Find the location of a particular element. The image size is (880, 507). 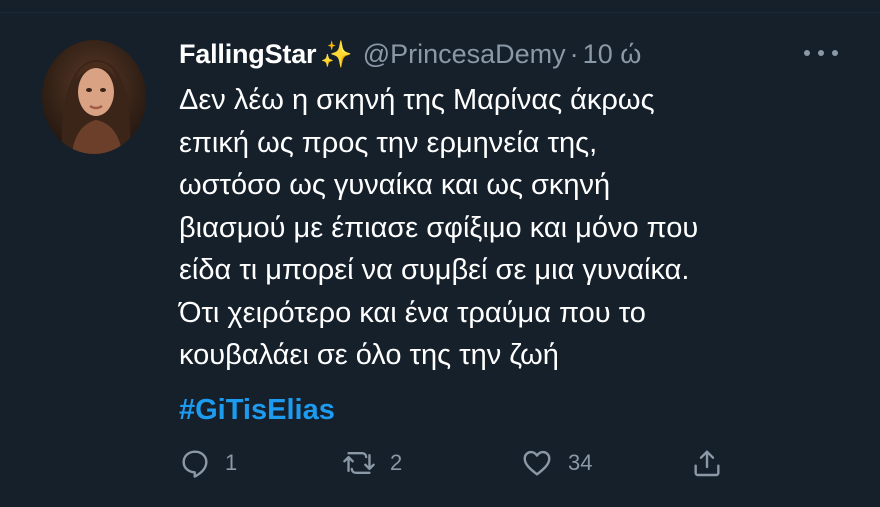

tweet-actions: 1 2 34 is located at coordinates (459, 463).